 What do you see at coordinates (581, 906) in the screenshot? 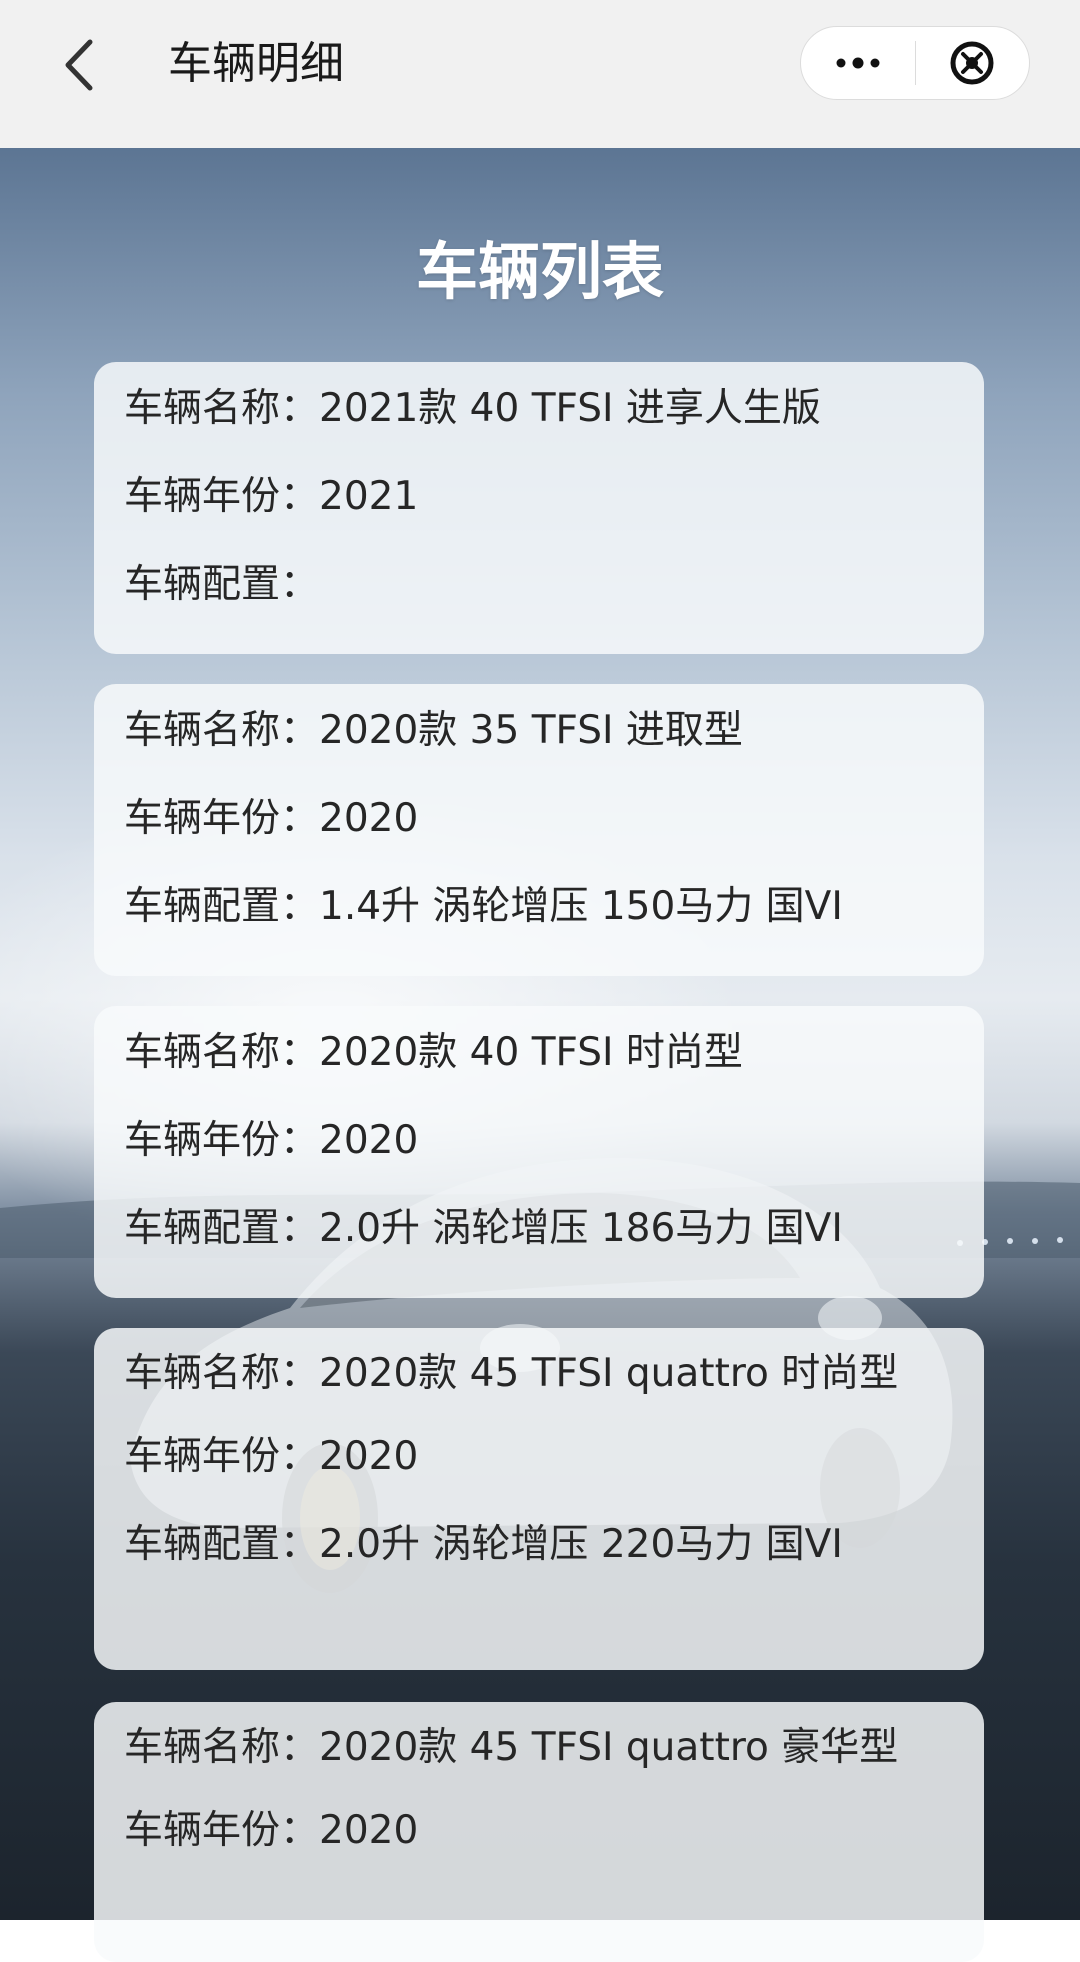
I see `vehicle-config-value: 1.4升 涡轮增压 150马力 国VI` at bounding box center [581, 906].